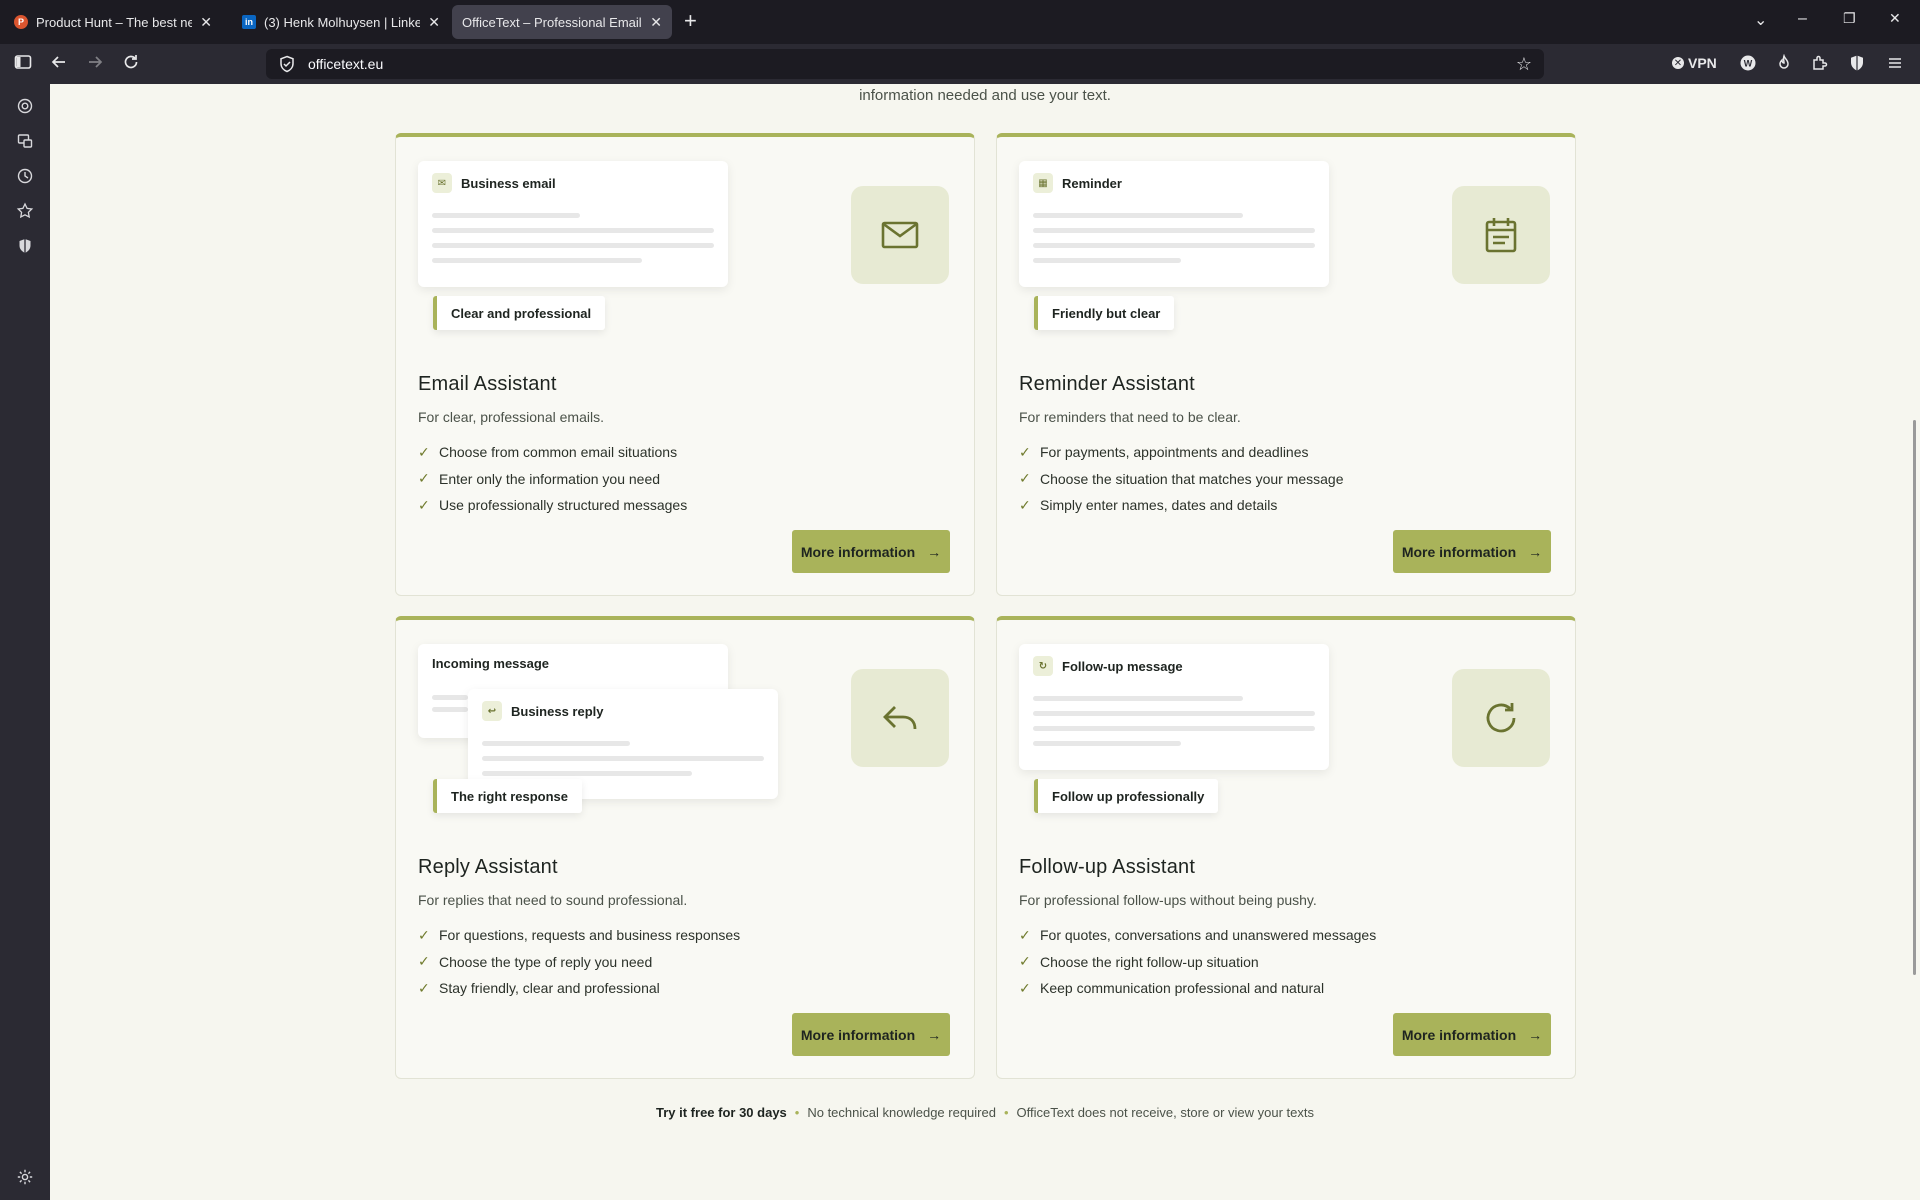 The image size is (1920, 1200). Describe the element at coordinates (1174, 224) in the screenshot. I see `reminder-preview: ▦ Reminder` at that location.